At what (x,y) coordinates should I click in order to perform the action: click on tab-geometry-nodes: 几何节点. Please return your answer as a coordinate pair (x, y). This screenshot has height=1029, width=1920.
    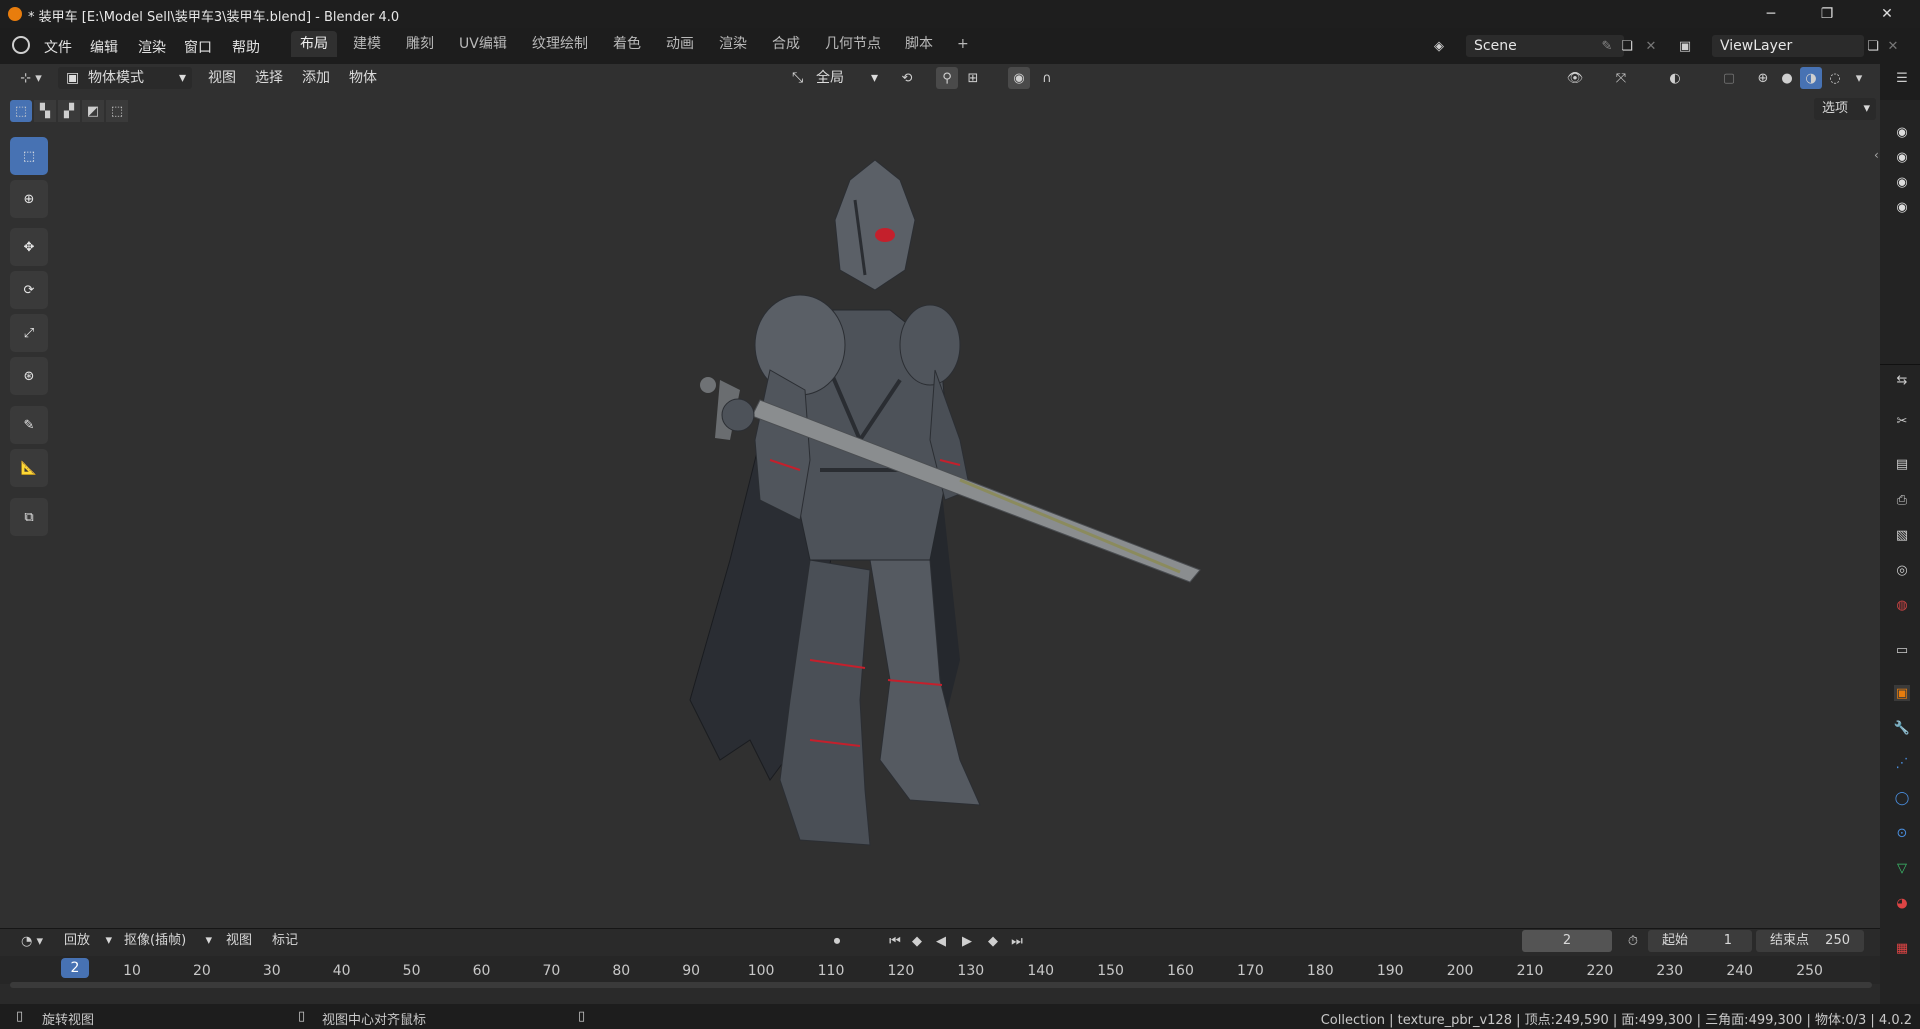
    Looking at the image, I should click on (853, 44).